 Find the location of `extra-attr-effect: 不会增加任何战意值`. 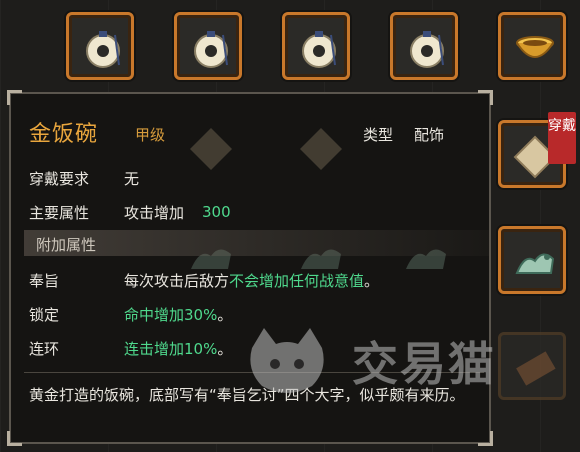

extra-attr-effect: 不会增加任何战意值 is located at coordinates (297, 281).